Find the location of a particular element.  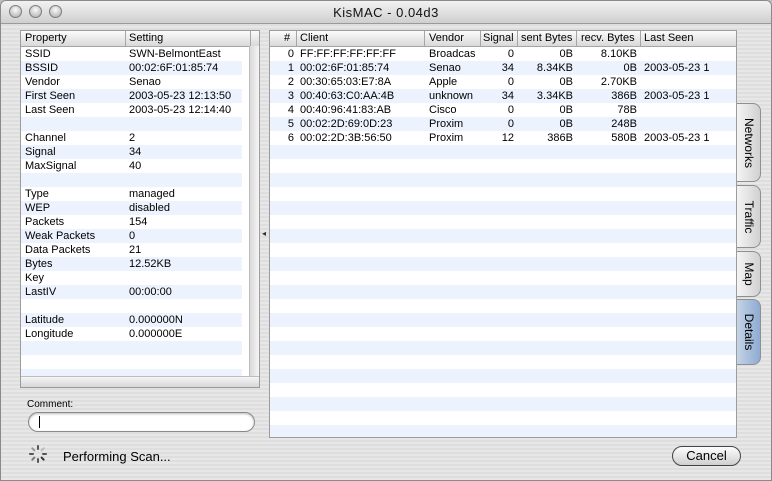

details-vertical-scrollbar is located at coordinates (254, 211).